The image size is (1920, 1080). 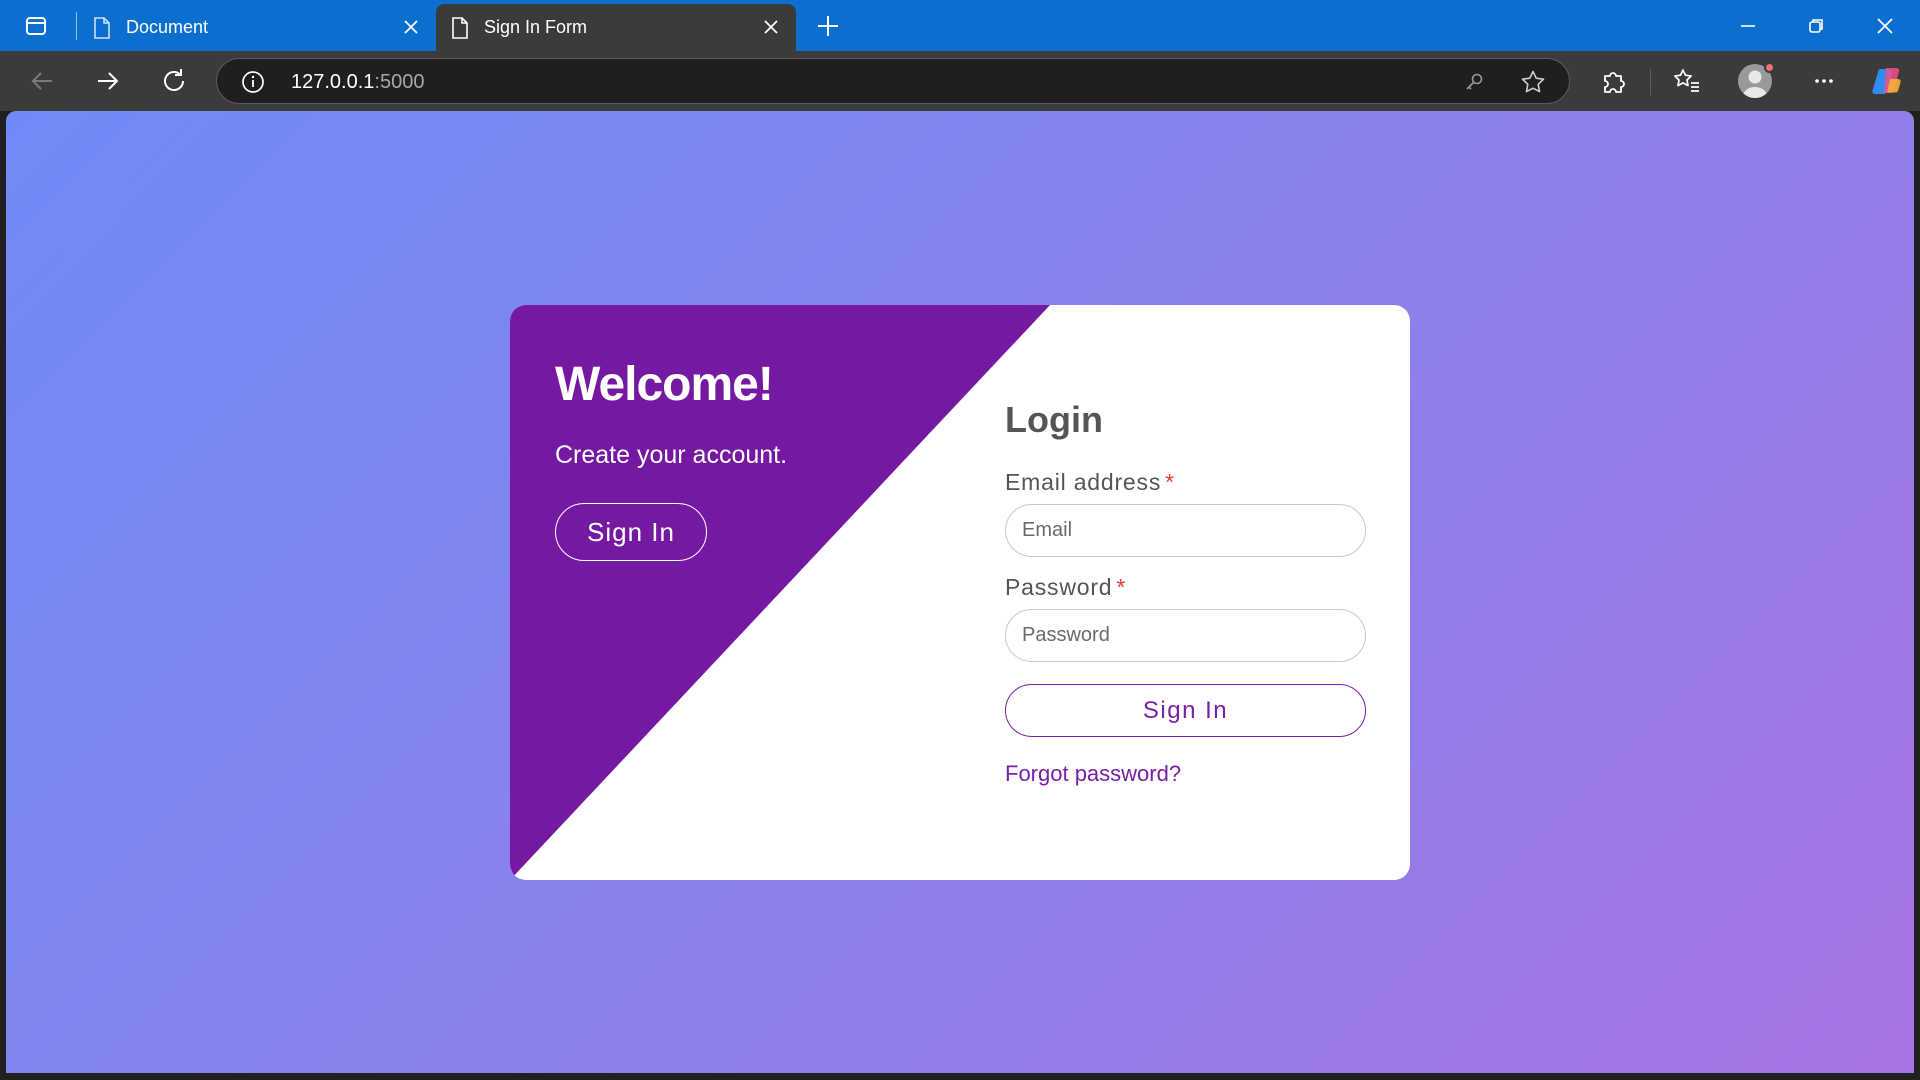 What do you see at coordinates (1769, 67) in the screenshot?
I see `notification-dot` at bounding box center [1769, 67].